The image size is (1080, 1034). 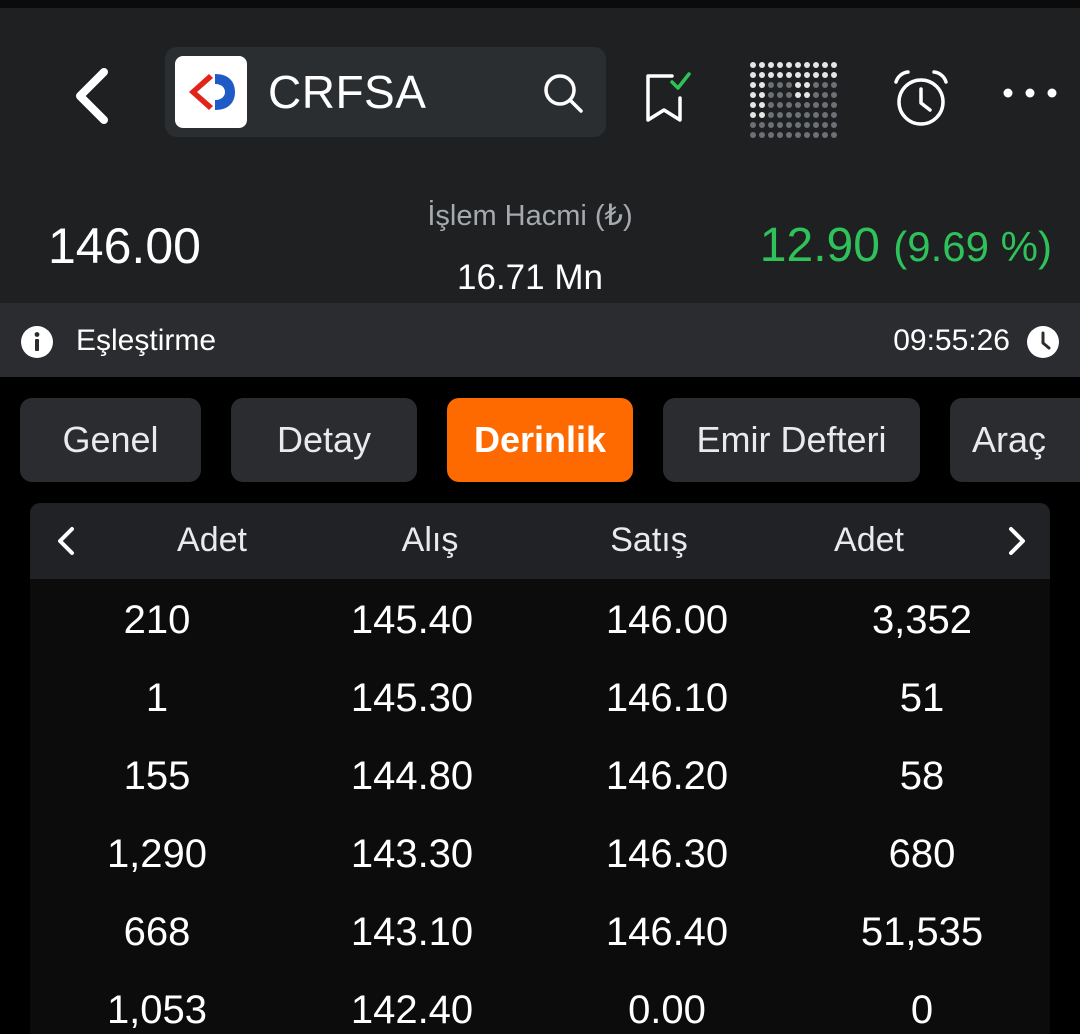 I want to click on stock-symbol: CRFSA, so click(x=347, y=92).